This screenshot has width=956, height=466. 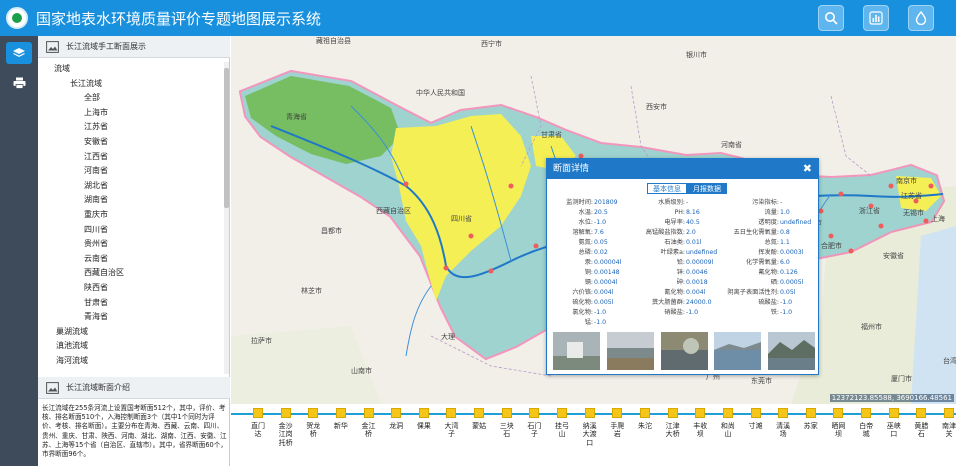 I want to click on tree-item: 重庆市, so click(x=131, y=215).